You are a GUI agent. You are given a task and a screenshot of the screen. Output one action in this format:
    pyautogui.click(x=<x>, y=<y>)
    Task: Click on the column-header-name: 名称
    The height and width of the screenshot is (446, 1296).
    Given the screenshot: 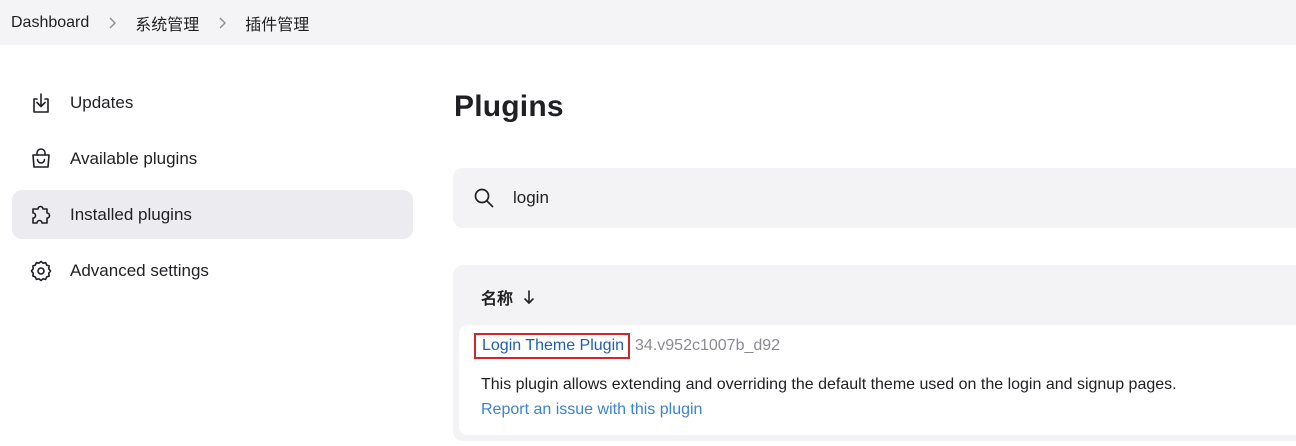 What is the action you would take?
    pyautogui.click(x=508, y=297)
    